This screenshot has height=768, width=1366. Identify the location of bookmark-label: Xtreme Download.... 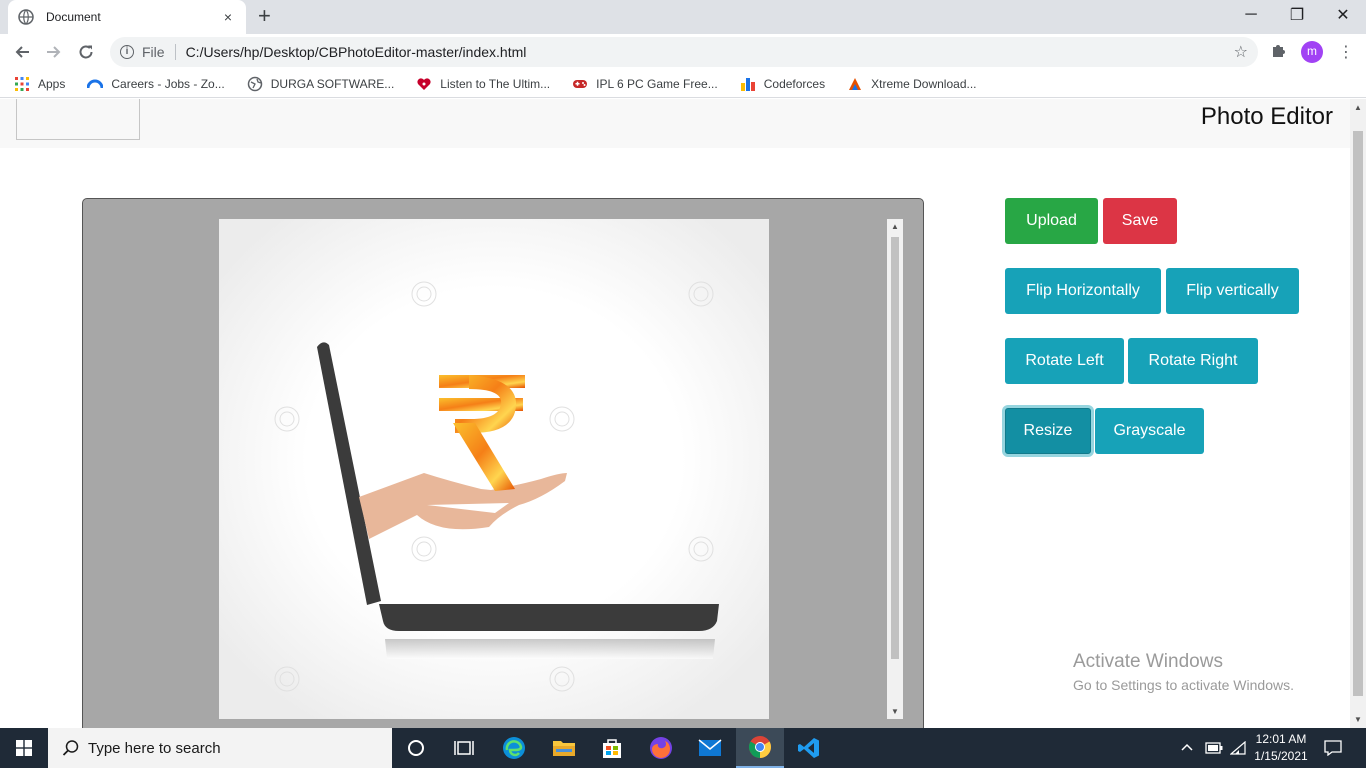
(924, 83).